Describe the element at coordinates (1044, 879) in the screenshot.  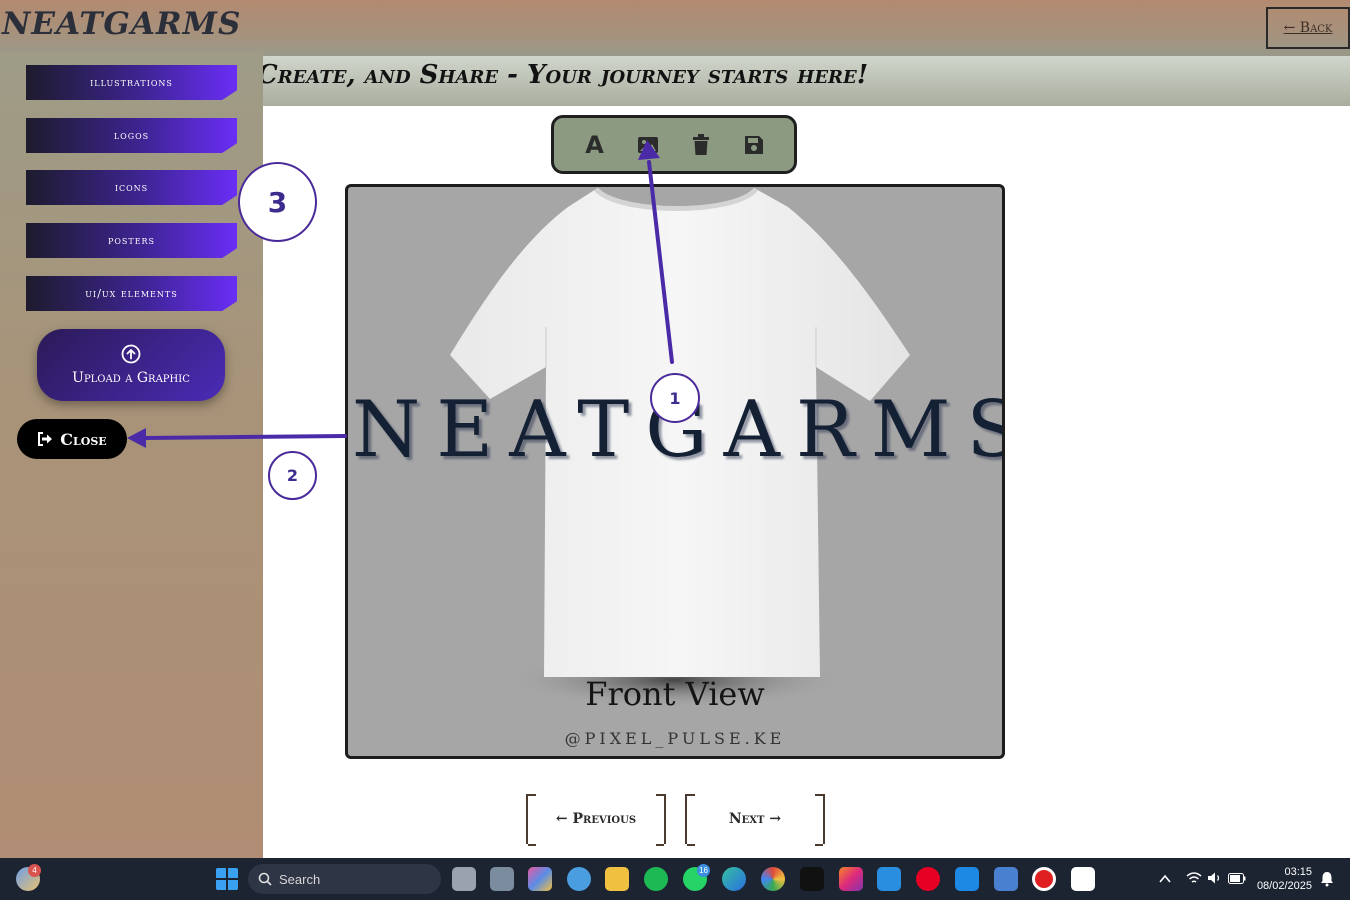
I see `recorder-icon` at that location.